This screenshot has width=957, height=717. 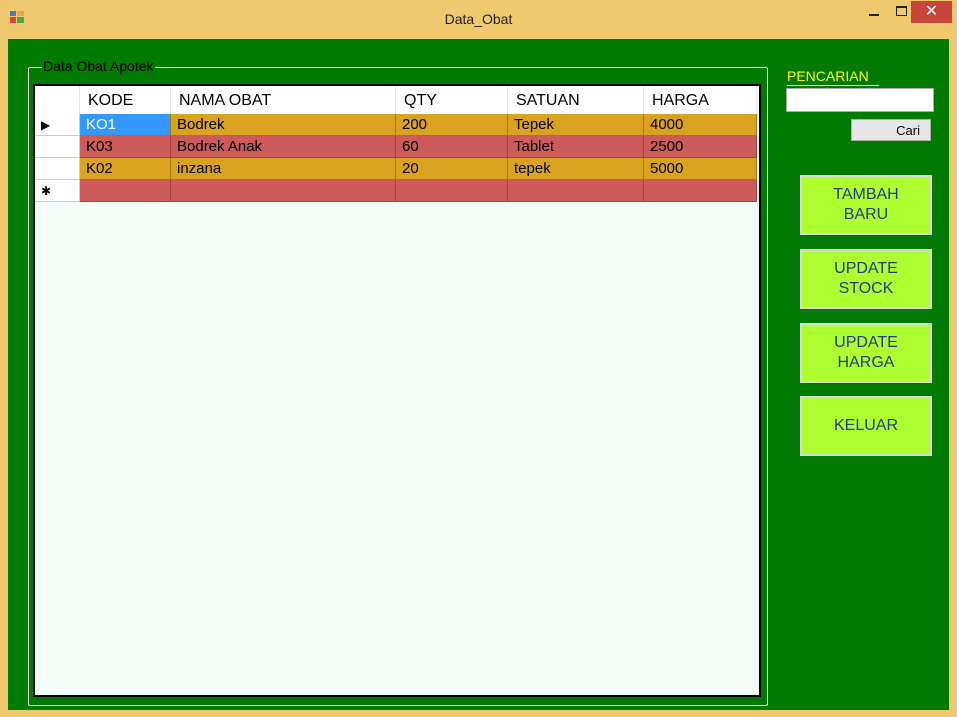 What do you see at coordinates (901, 11) in the screenshot?
I see `maximize-icon` at bounding box center [901, 11].